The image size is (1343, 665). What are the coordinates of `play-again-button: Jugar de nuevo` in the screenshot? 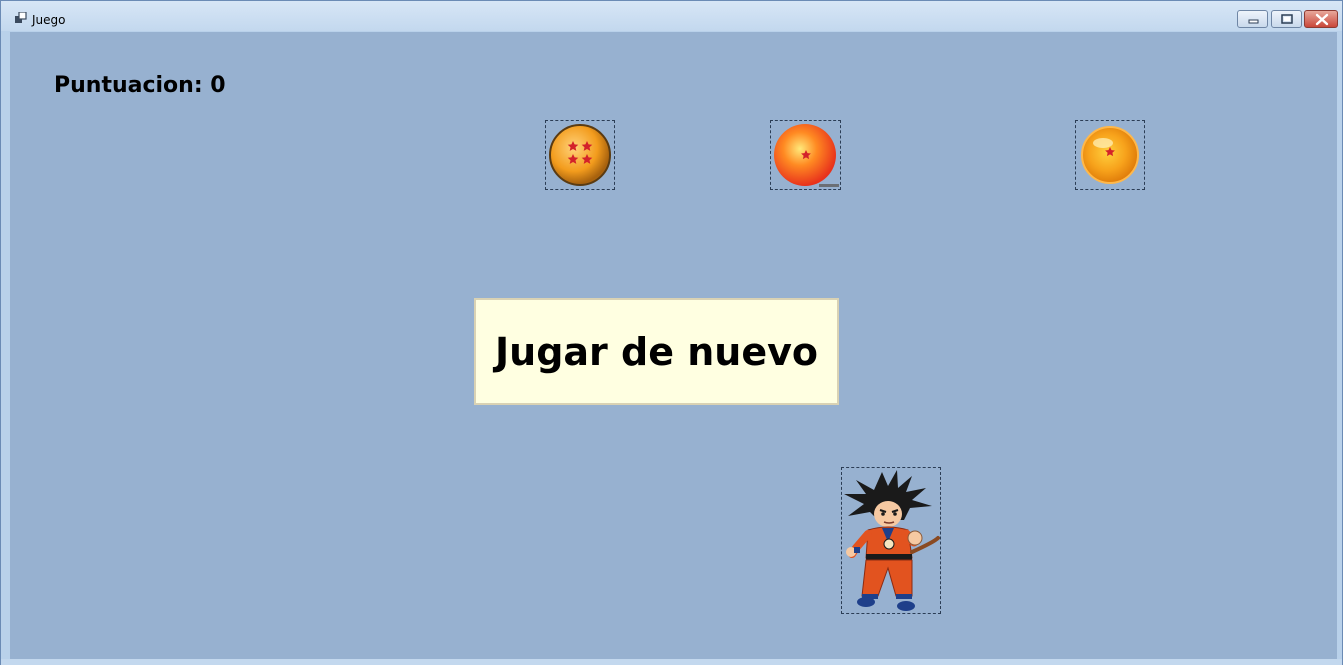 It's located at (656, 351).